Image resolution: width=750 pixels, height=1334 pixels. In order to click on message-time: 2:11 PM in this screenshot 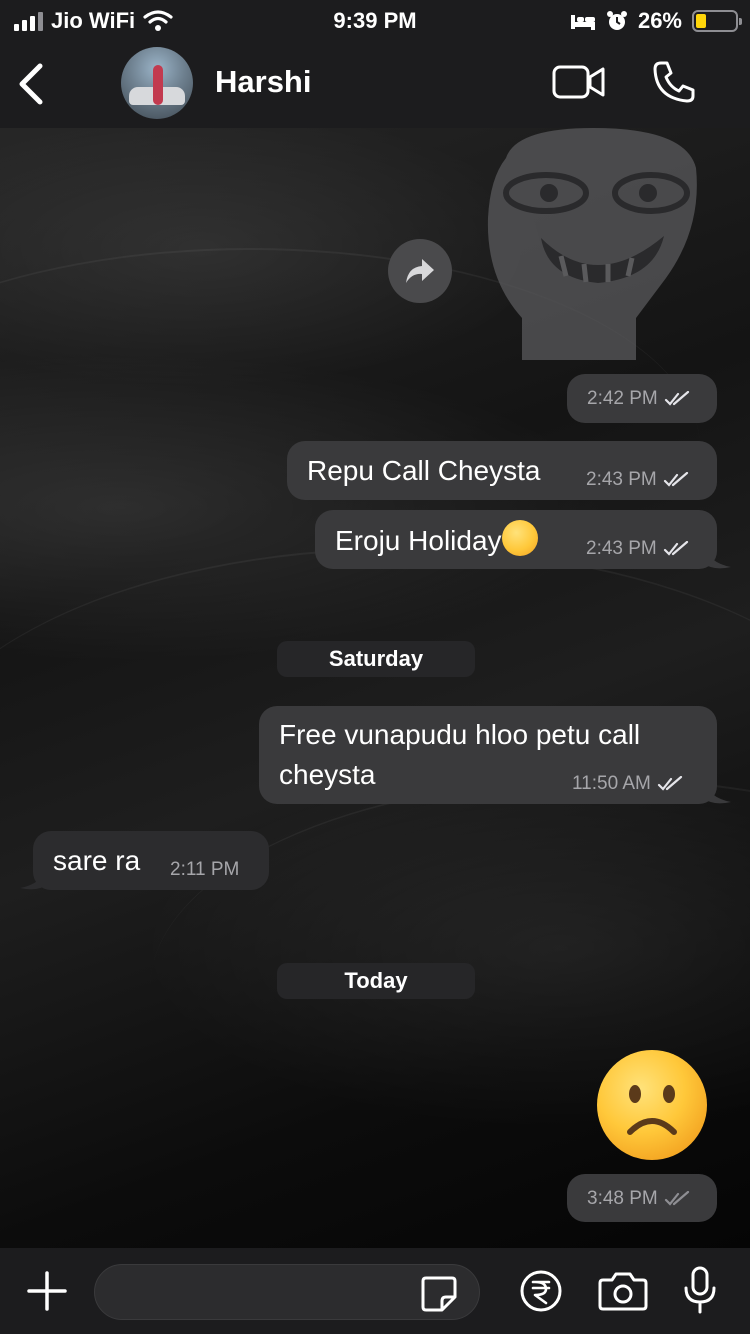, I will do `click(205, 869)`.